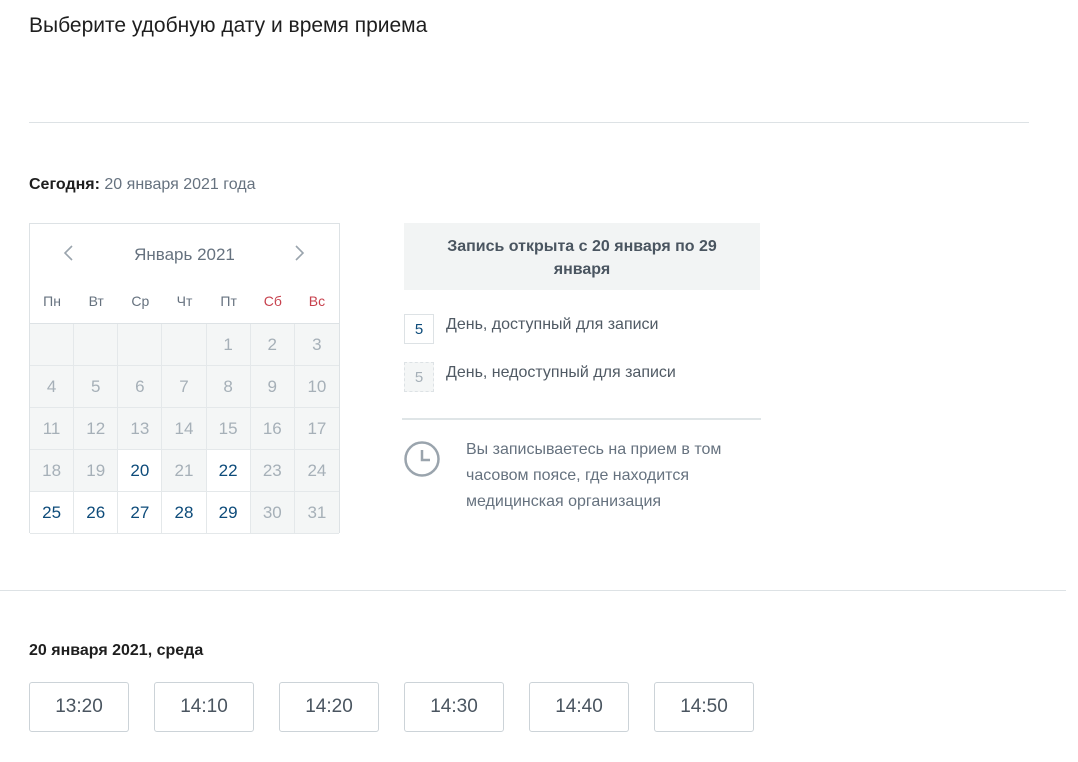  I want to click on calendar-day-unavailable: 16, so click(272, 429).